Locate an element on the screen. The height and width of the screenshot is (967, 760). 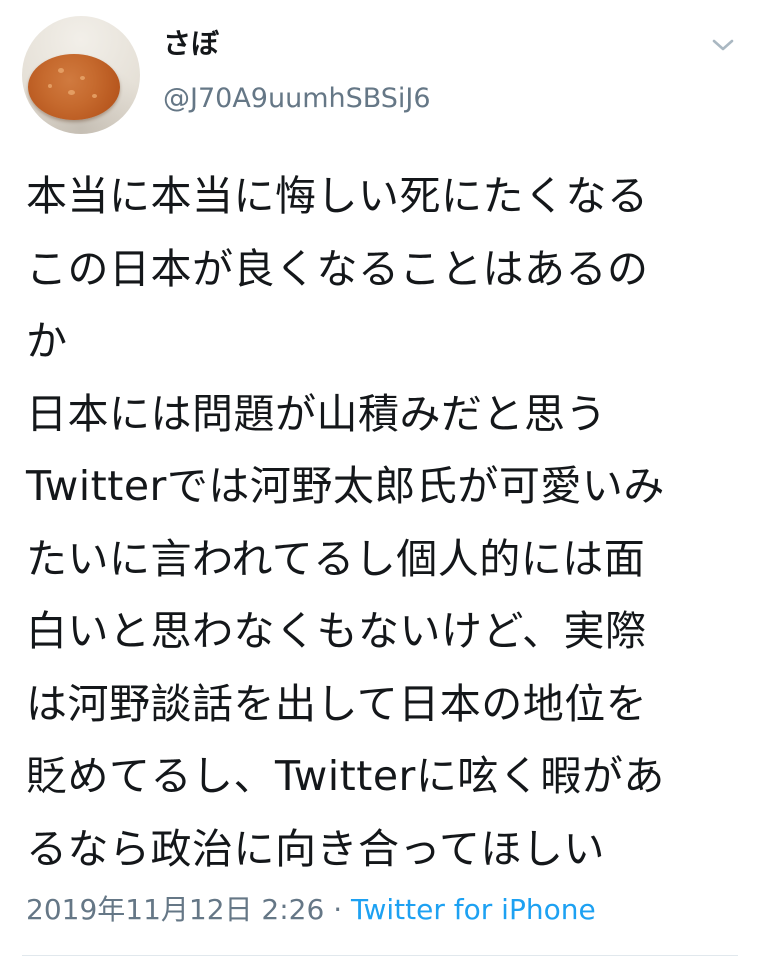
tweet-meta: 2019年11月12日 2:26 · Twitter for iPhone is located at coordinates (311, 910).